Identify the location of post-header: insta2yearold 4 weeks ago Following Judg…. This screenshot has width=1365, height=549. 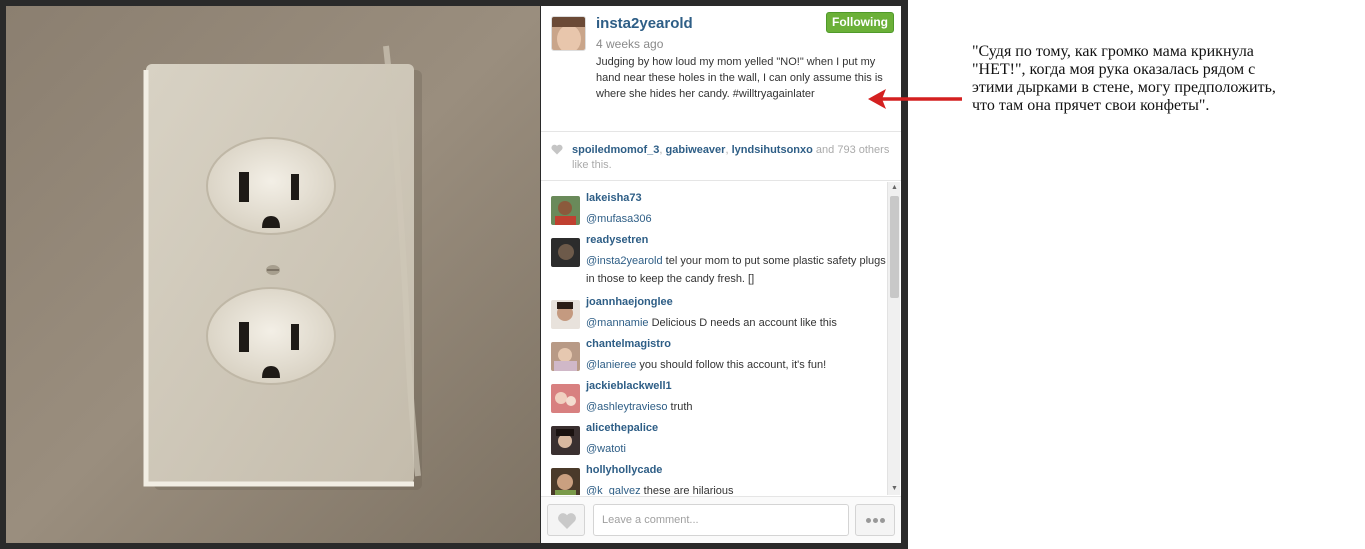
(721, 69).